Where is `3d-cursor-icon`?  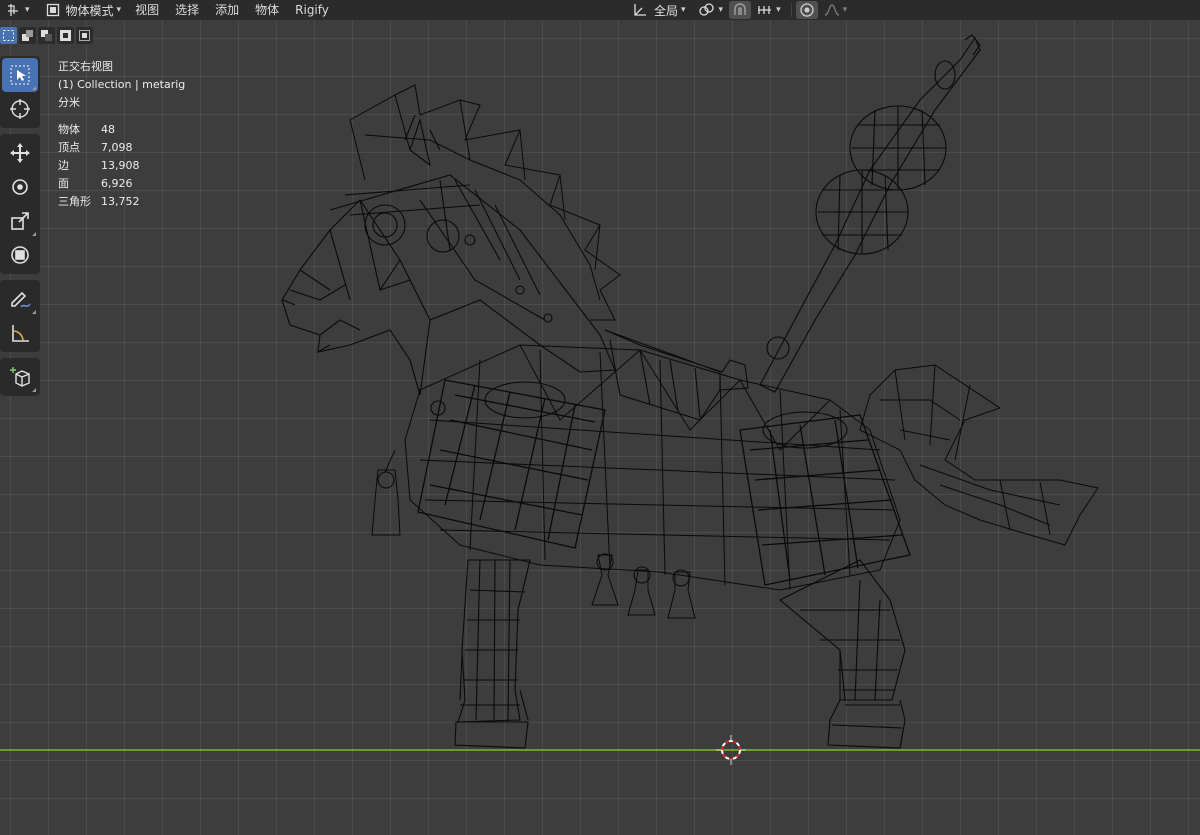
3d-cursor-icon is located at coordinates (731, 750).